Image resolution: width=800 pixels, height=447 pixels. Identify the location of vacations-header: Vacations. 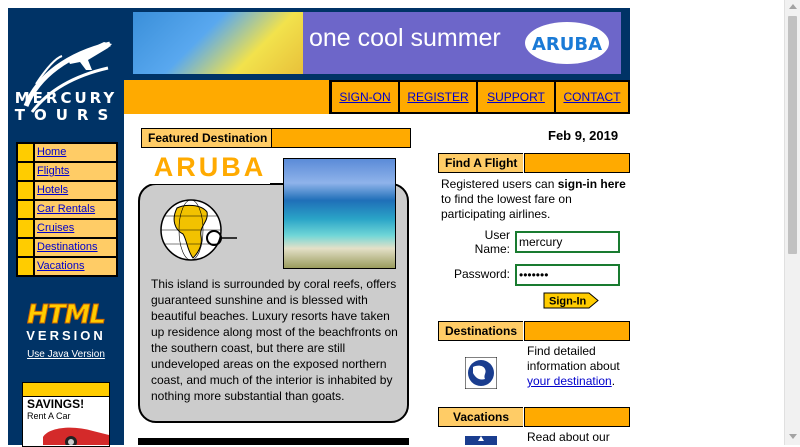
(534, 417).